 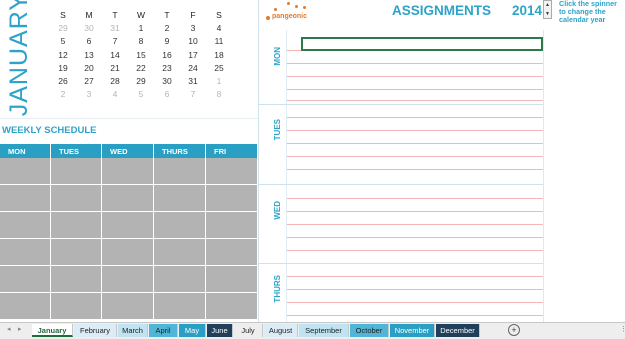 What do you see at coordinates (89, 81) in the screenshot?
I see `calendar-day: 27` at bounding box center [89, 81].